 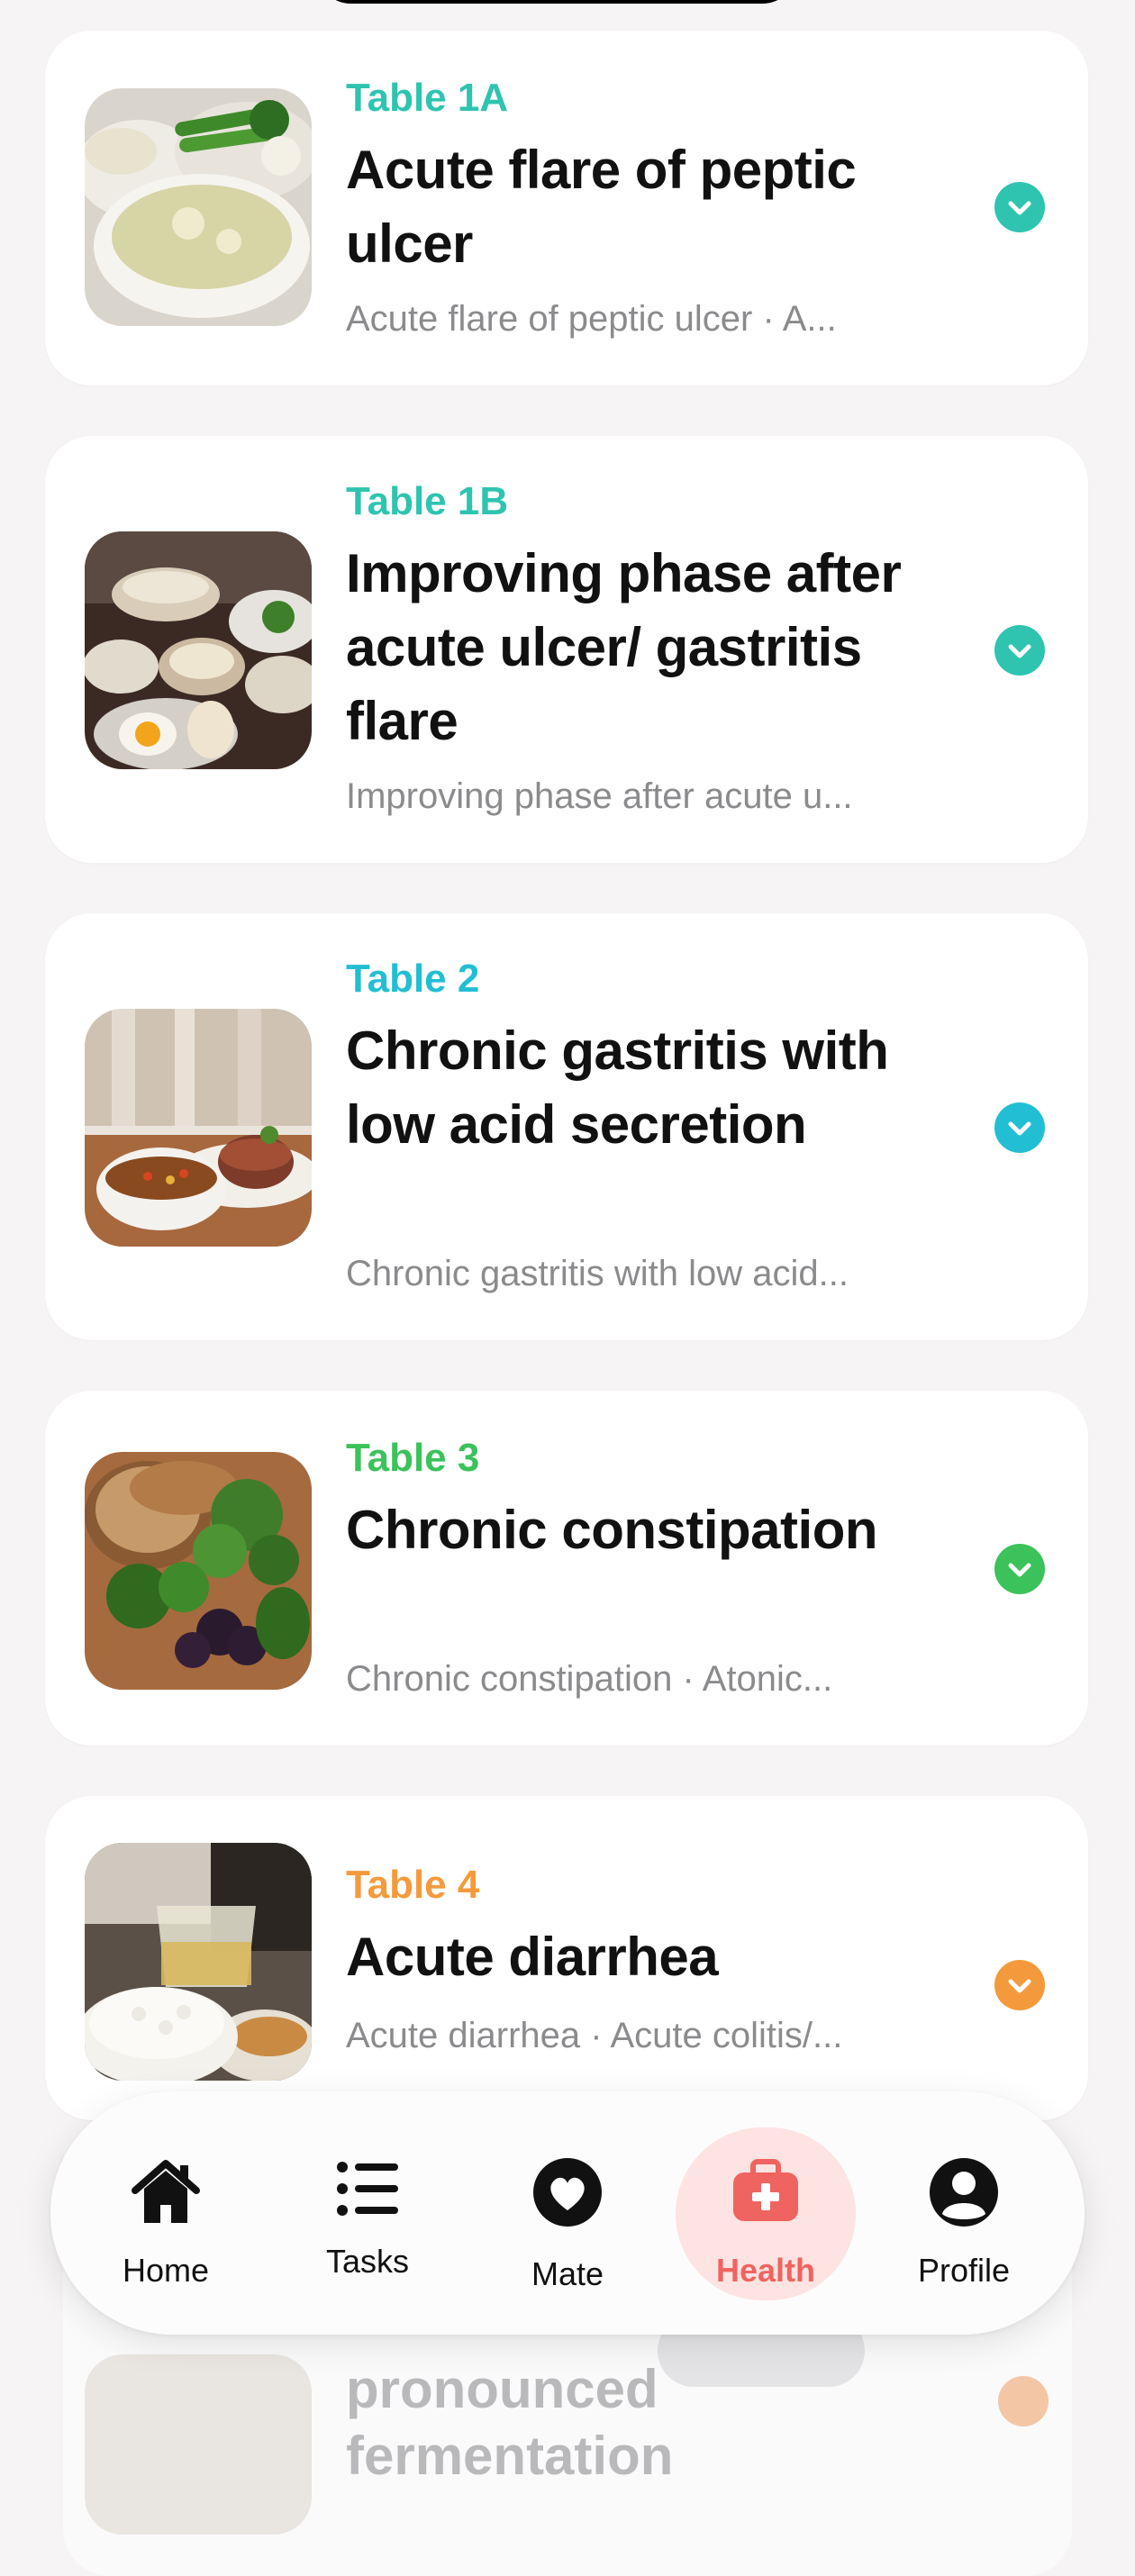 What do you see at coordinates (166, 2270) in the screenshot?
I see `tab-label: Home` at bounding box center [166, 2270].